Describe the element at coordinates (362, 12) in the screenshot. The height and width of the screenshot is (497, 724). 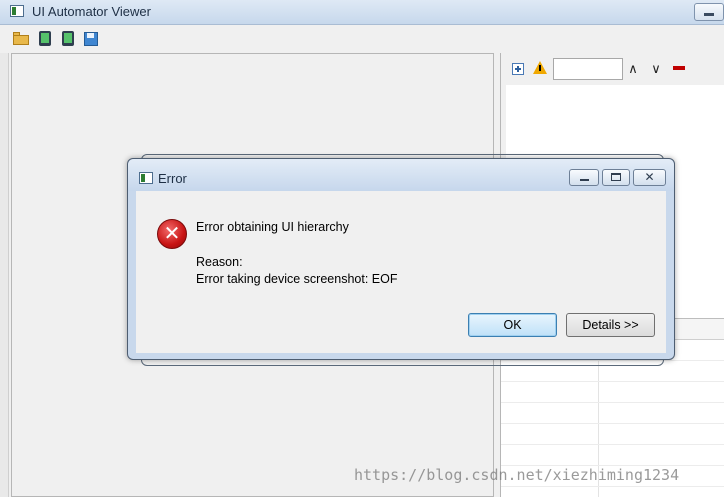
I see `main-titlebar: UI Automator Viewer` at that location.